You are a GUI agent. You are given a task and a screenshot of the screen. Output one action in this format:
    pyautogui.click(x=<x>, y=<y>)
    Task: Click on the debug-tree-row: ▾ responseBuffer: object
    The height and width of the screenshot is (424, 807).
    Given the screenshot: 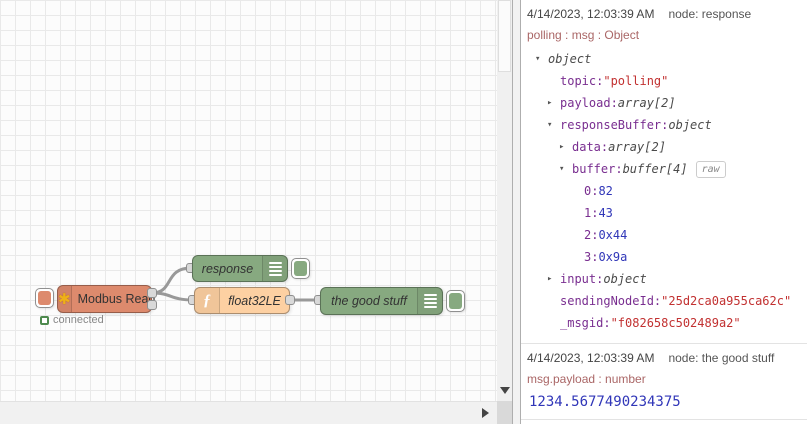 What is the action you would take?
    pyautogui.click(x=664, y=125)
    